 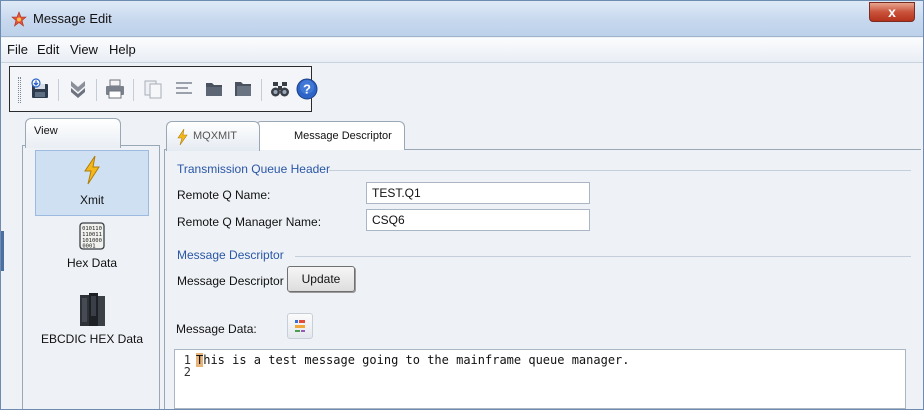 I want to click on menu-help: Help, so click(x=122, y=49).